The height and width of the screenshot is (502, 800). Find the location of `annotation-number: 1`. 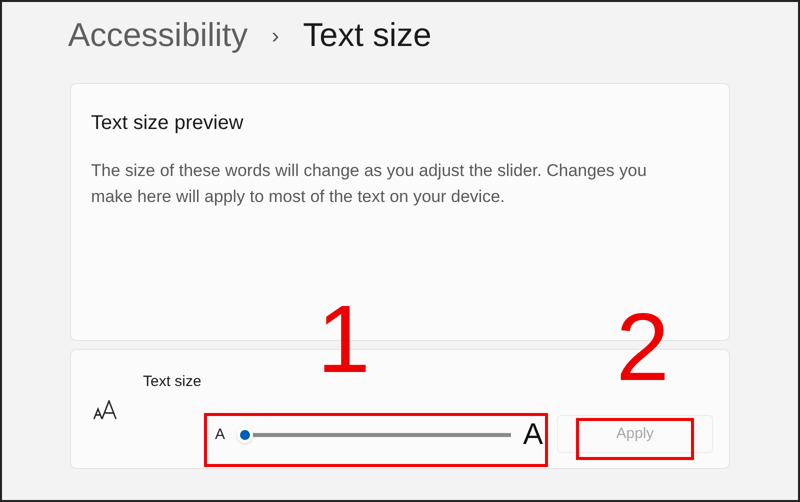

annotation-number: 1 is located at coordinates (343, 340).